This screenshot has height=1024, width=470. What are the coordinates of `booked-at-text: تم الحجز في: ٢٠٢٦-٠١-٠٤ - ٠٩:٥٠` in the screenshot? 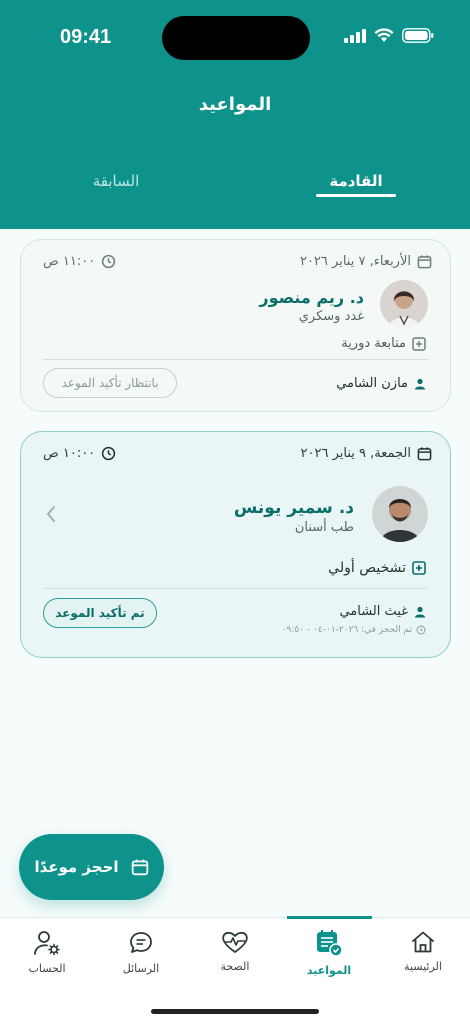 It's located at (346, 630).